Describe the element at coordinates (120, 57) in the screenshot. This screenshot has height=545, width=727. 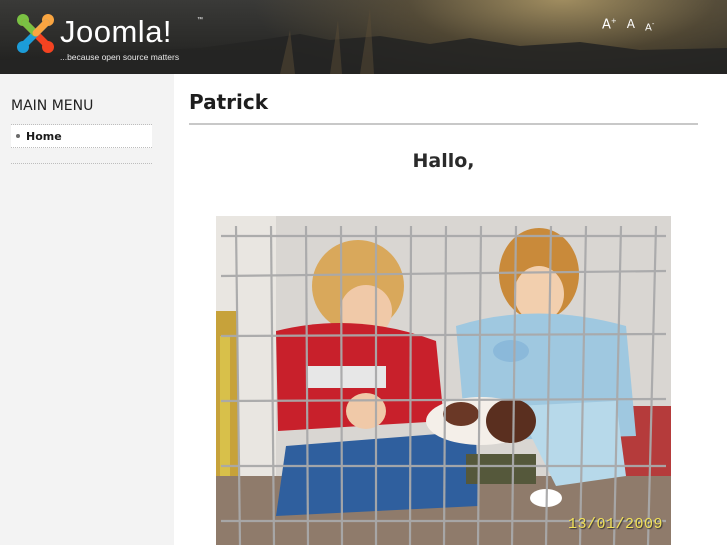
I see `logo-tagline: ...because open source matters` at that location.